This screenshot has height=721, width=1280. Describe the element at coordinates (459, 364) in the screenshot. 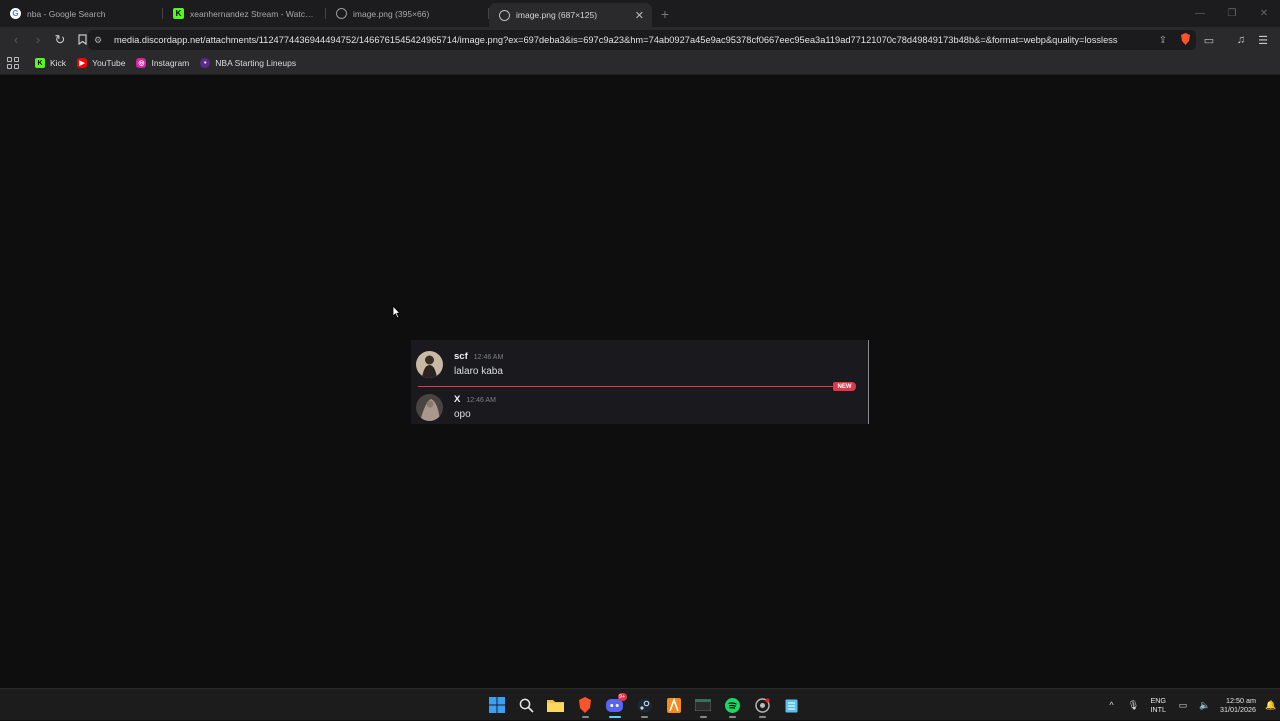

I see `chat-message: scf 12:46 AM lalaro kaba` at that location.